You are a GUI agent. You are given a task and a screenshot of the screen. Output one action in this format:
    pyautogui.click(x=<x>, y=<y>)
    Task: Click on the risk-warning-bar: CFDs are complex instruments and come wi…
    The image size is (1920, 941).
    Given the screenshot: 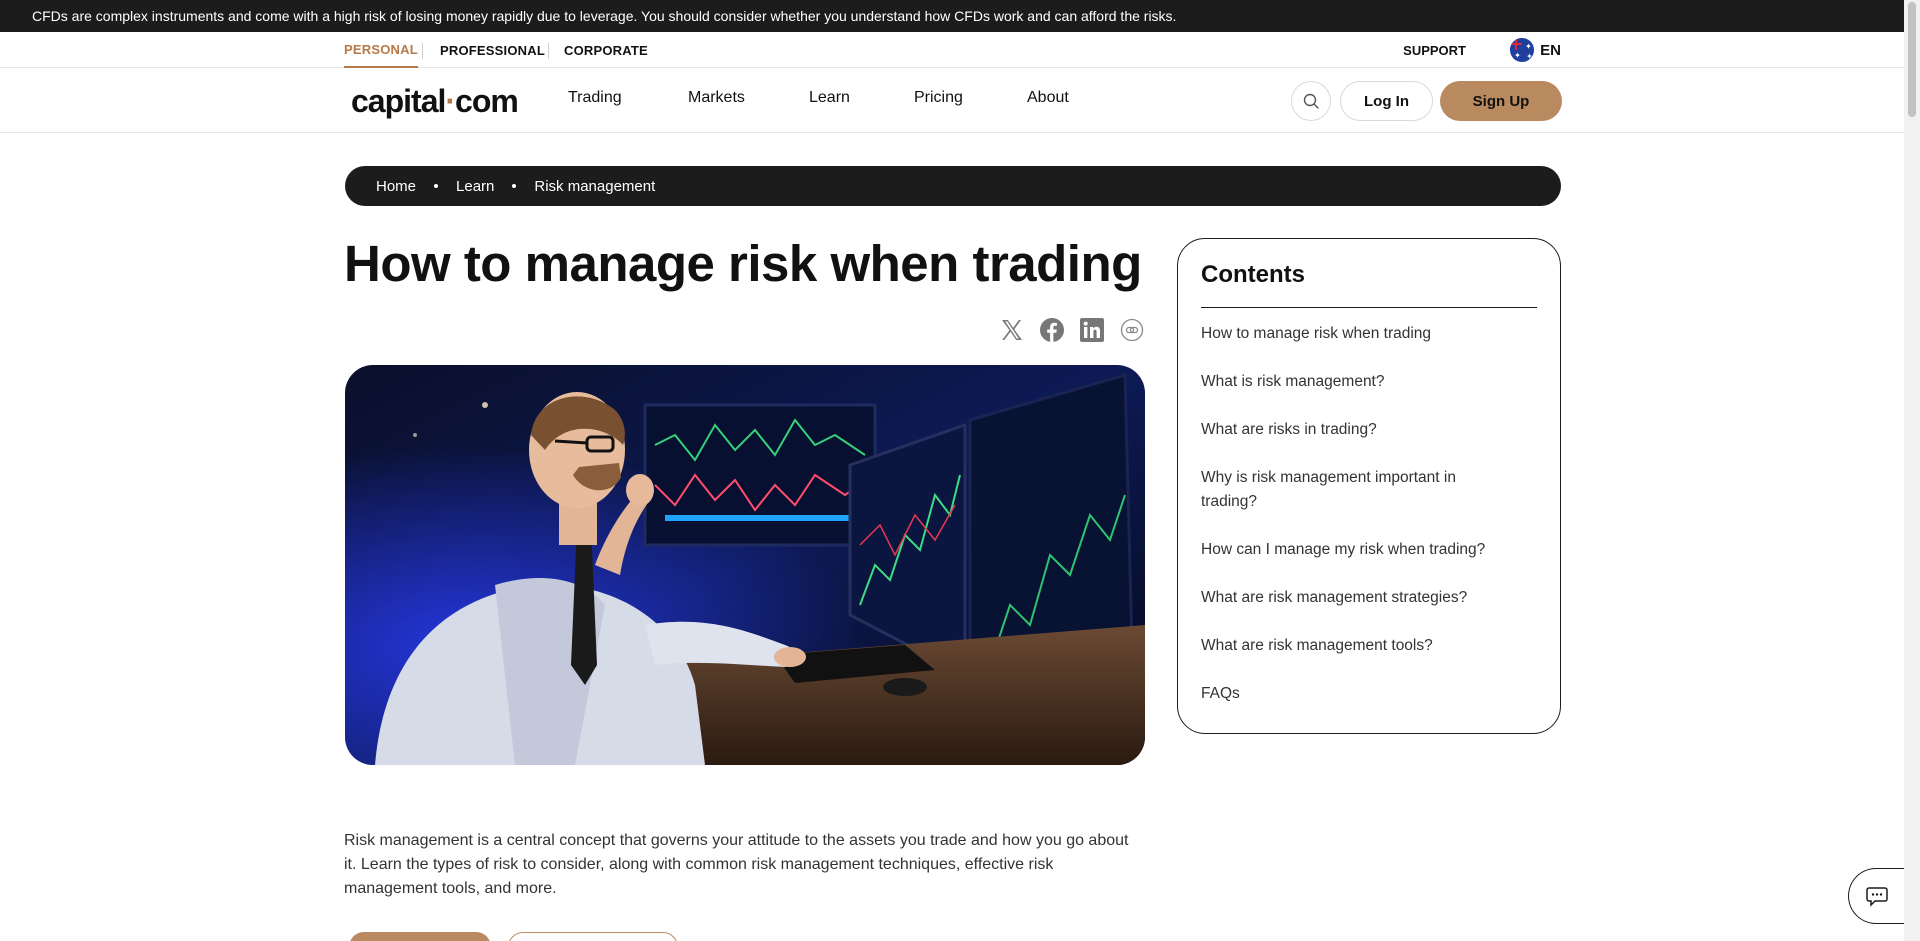 What is the action you would take?
    pyautogui.click(x=960, y=16)
    